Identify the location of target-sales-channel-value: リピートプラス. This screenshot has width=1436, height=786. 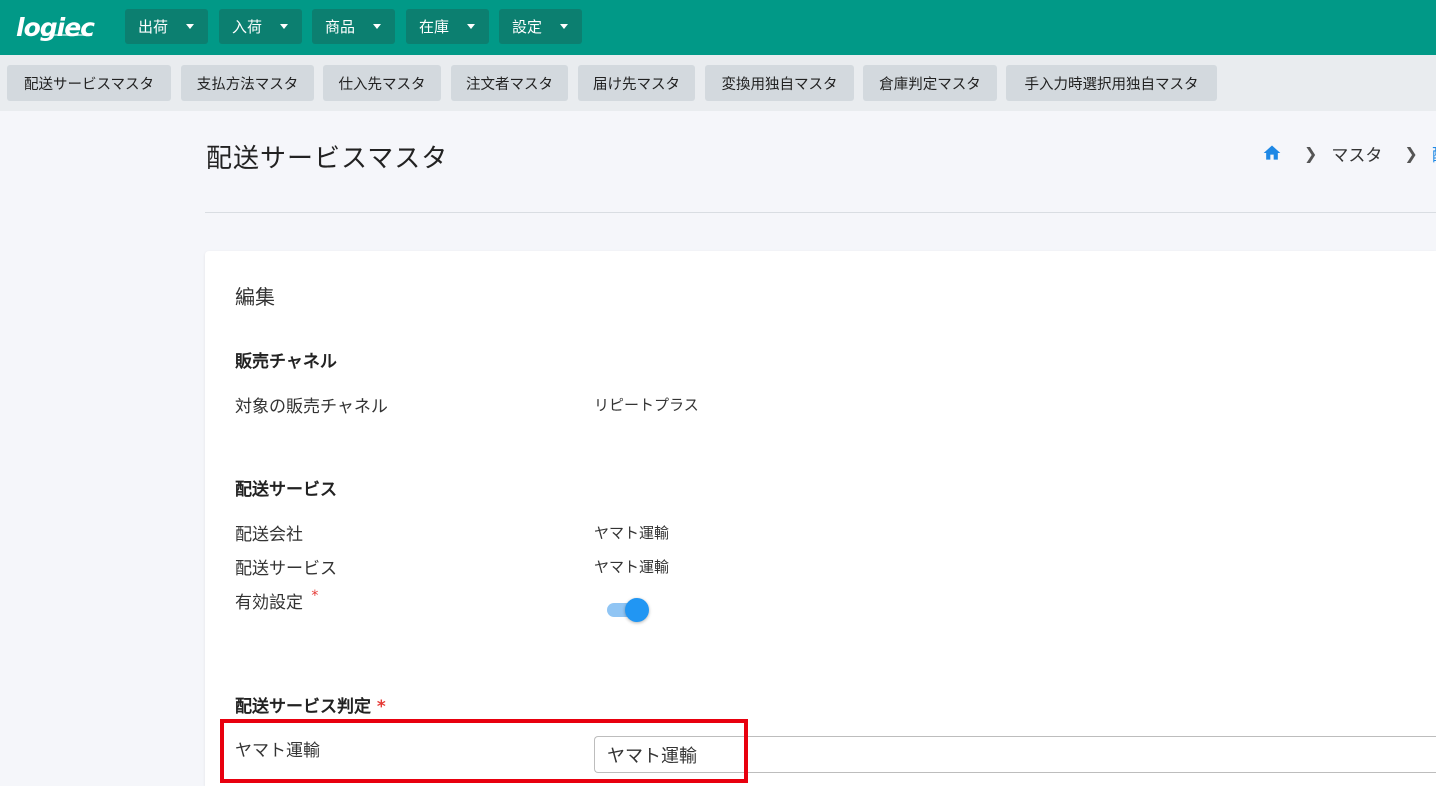
(646, 405).